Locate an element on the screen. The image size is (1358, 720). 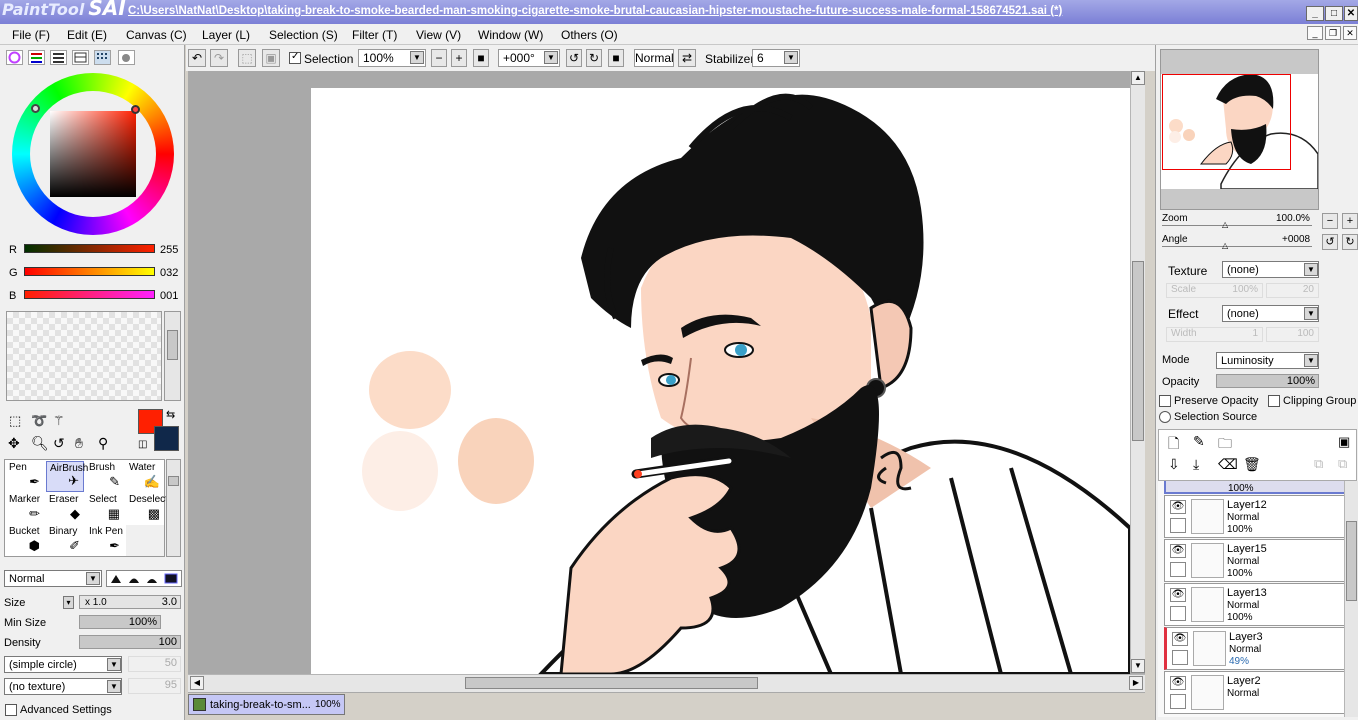
nav-angle-thumb: △ is located at coordinates (1225, 245).